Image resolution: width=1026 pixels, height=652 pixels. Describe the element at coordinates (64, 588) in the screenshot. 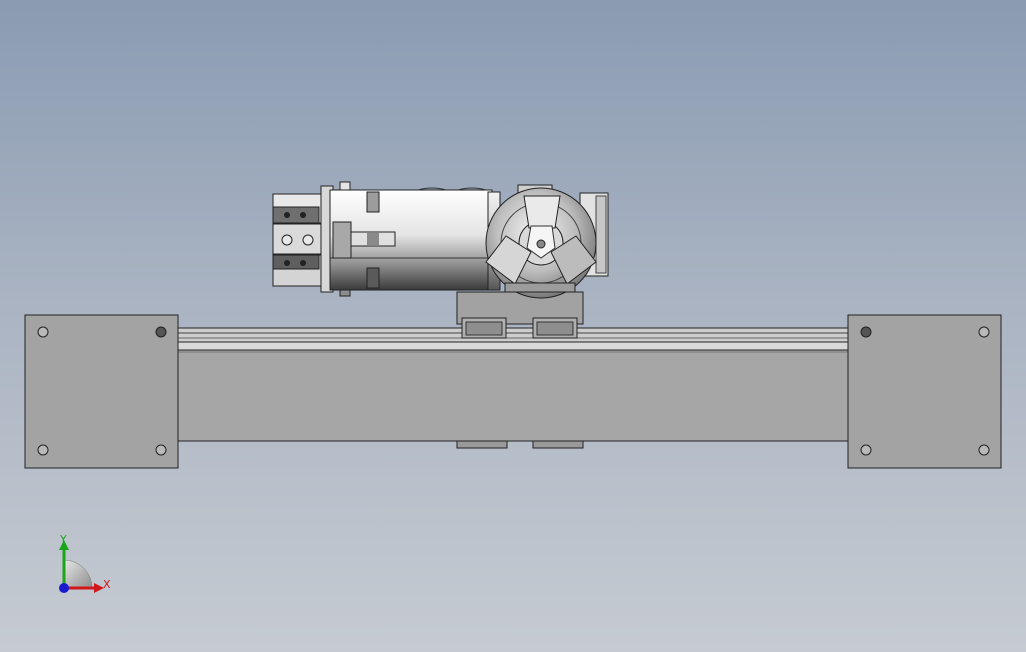

I see `z-axis-dot` at that location.